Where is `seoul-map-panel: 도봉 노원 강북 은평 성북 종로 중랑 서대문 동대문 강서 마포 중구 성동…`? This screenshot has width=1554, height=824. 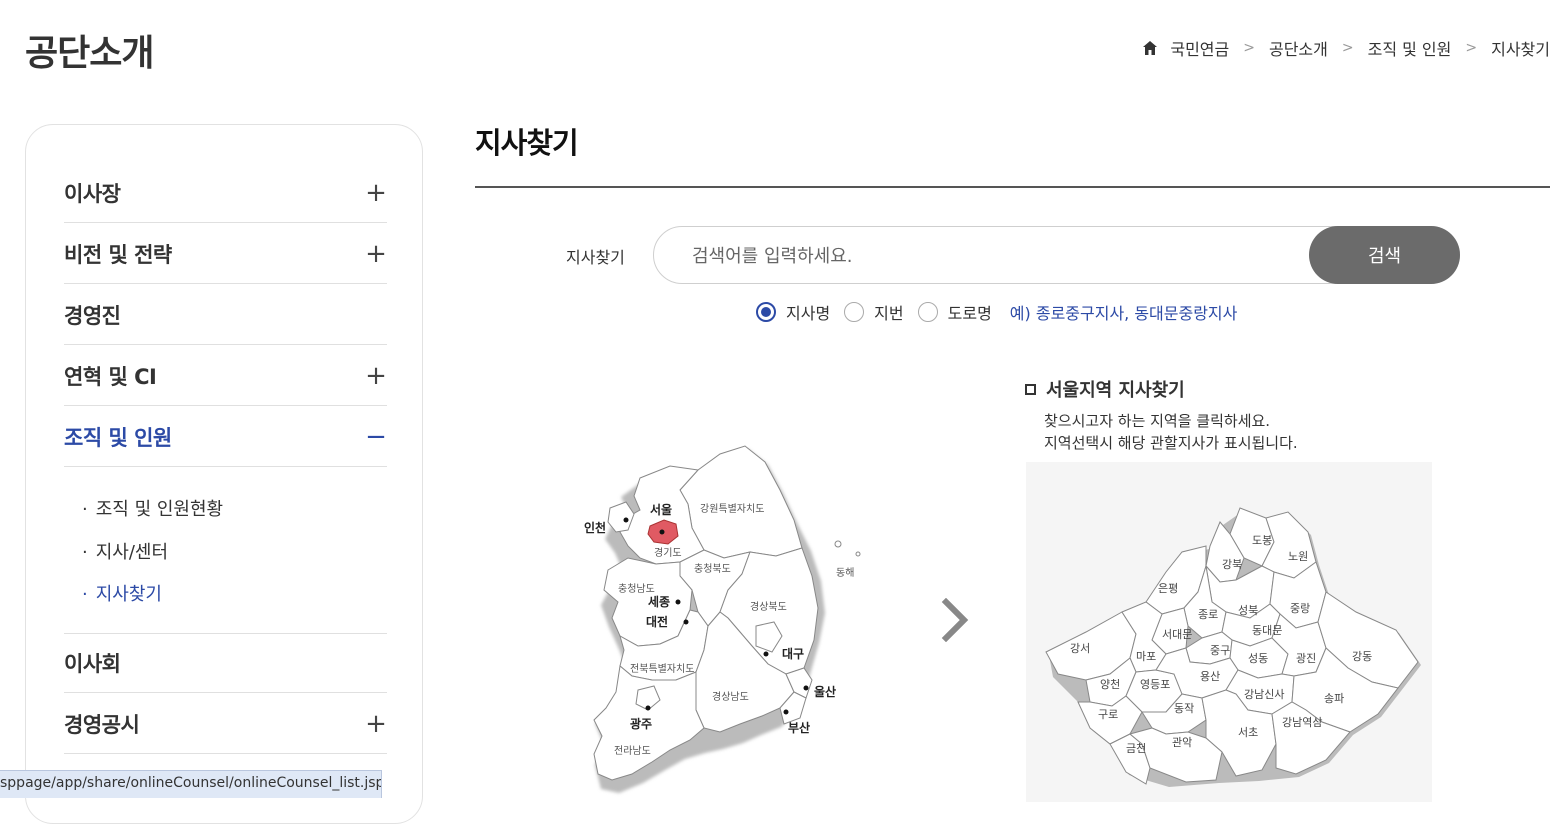 seoul-map-panel: 도봉 노원 강북 은평 성북 종로 중랑 서대문 동대문 강서 마포 중구 성동… is located at coordinates (1229, 632).